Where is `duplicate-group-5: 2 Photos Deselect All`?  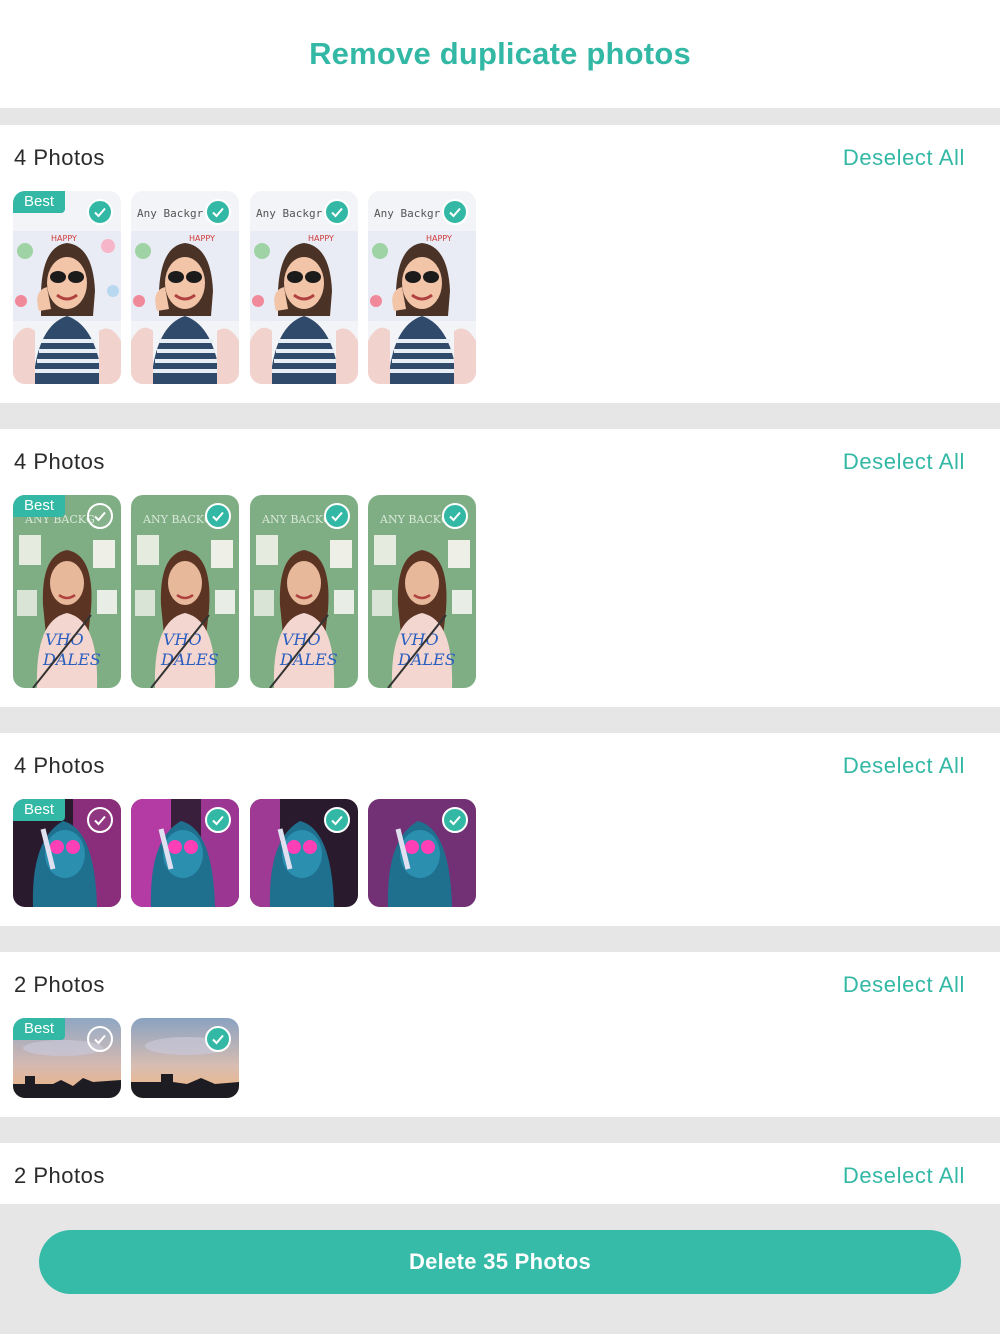 duplicate-group-5: 2 Photos Deselect All is located at coordinates (500, 1173).